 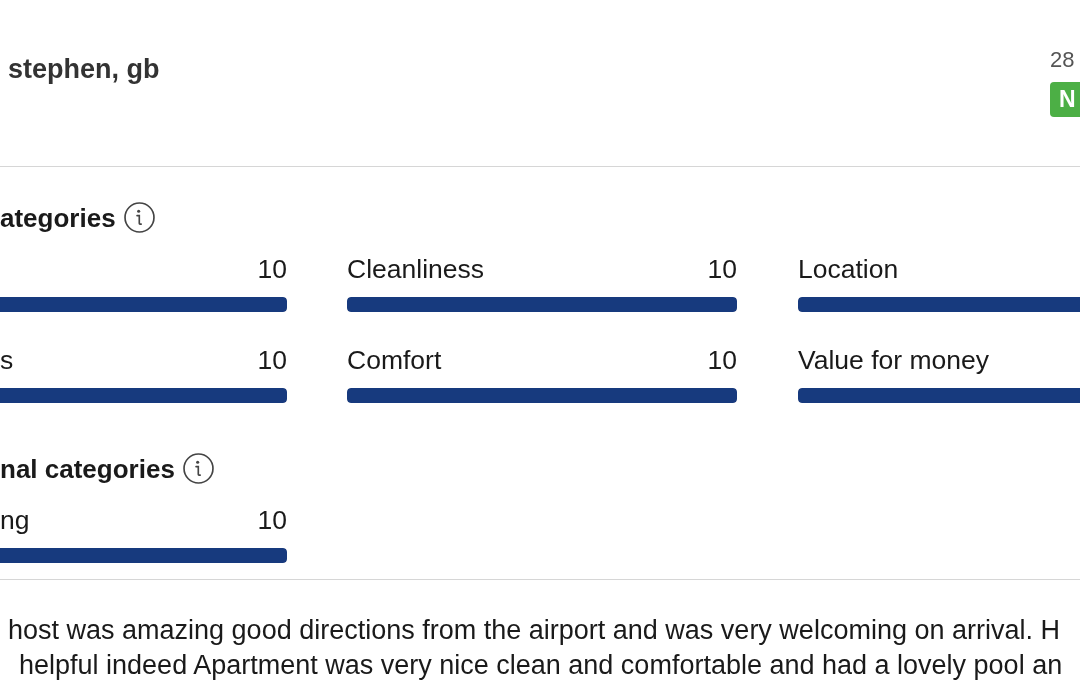 What do you see at coordinates (541, 665) in the screenshot?
I see `review-text: helpful indeed Apartment was very nice clean and comfortable and had a lovely pool an` at bounding box center [541, 665].